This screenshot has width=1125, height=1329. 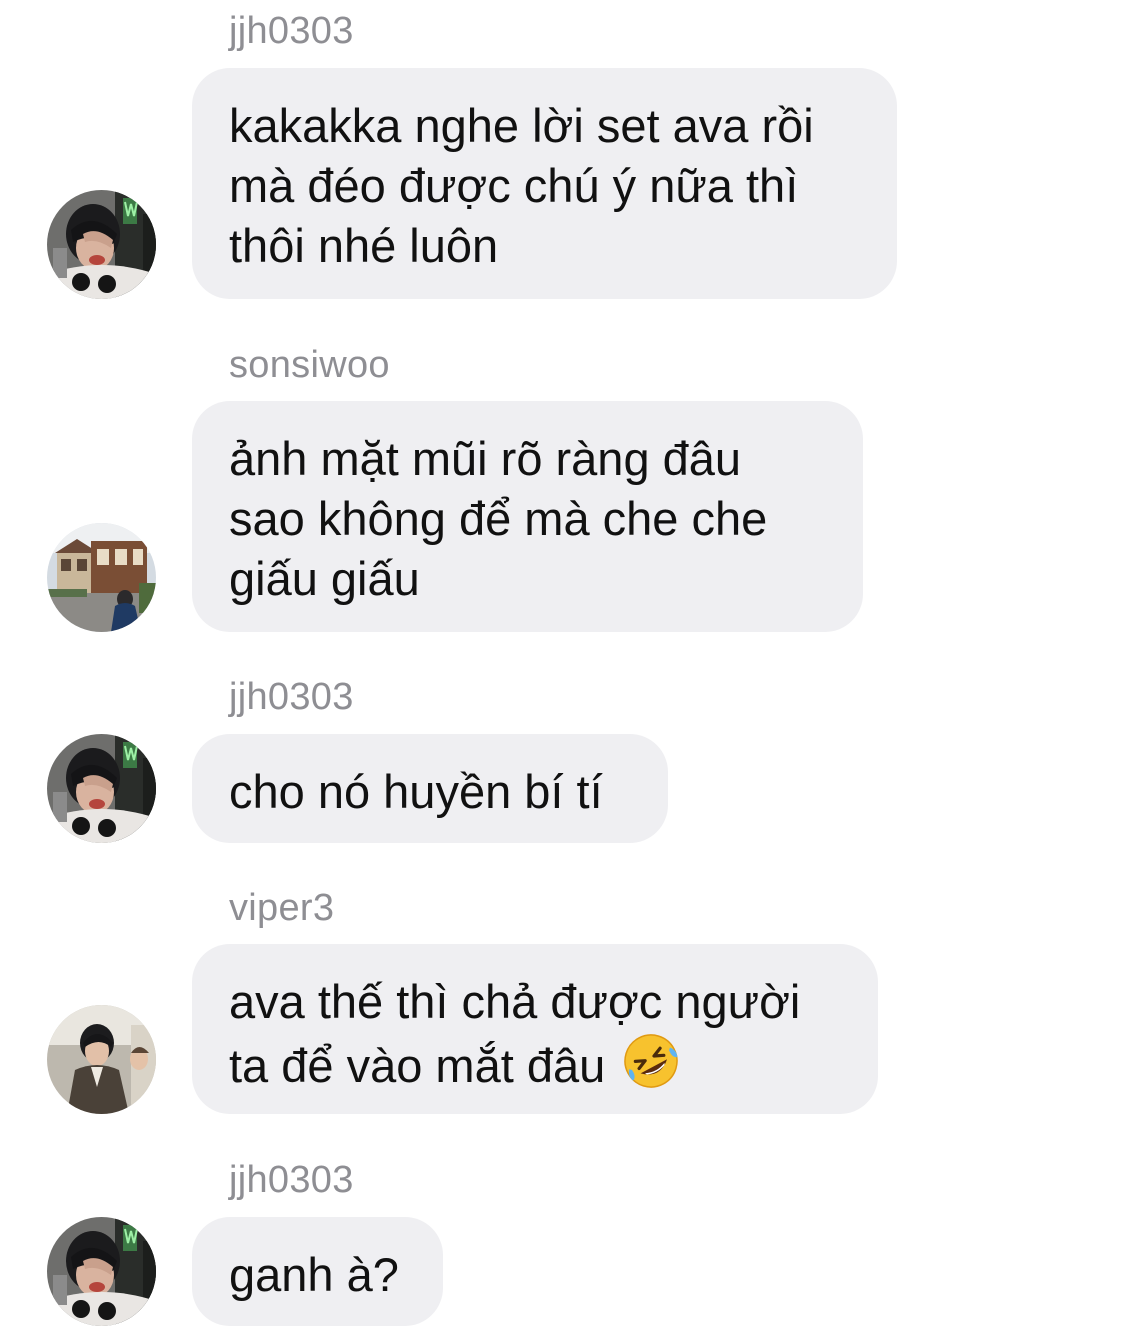 What do you see at coordinates (101, 577) in the screenshot?
I see `user-sonsiwoo-avatar` at bounding box center [101, 577].